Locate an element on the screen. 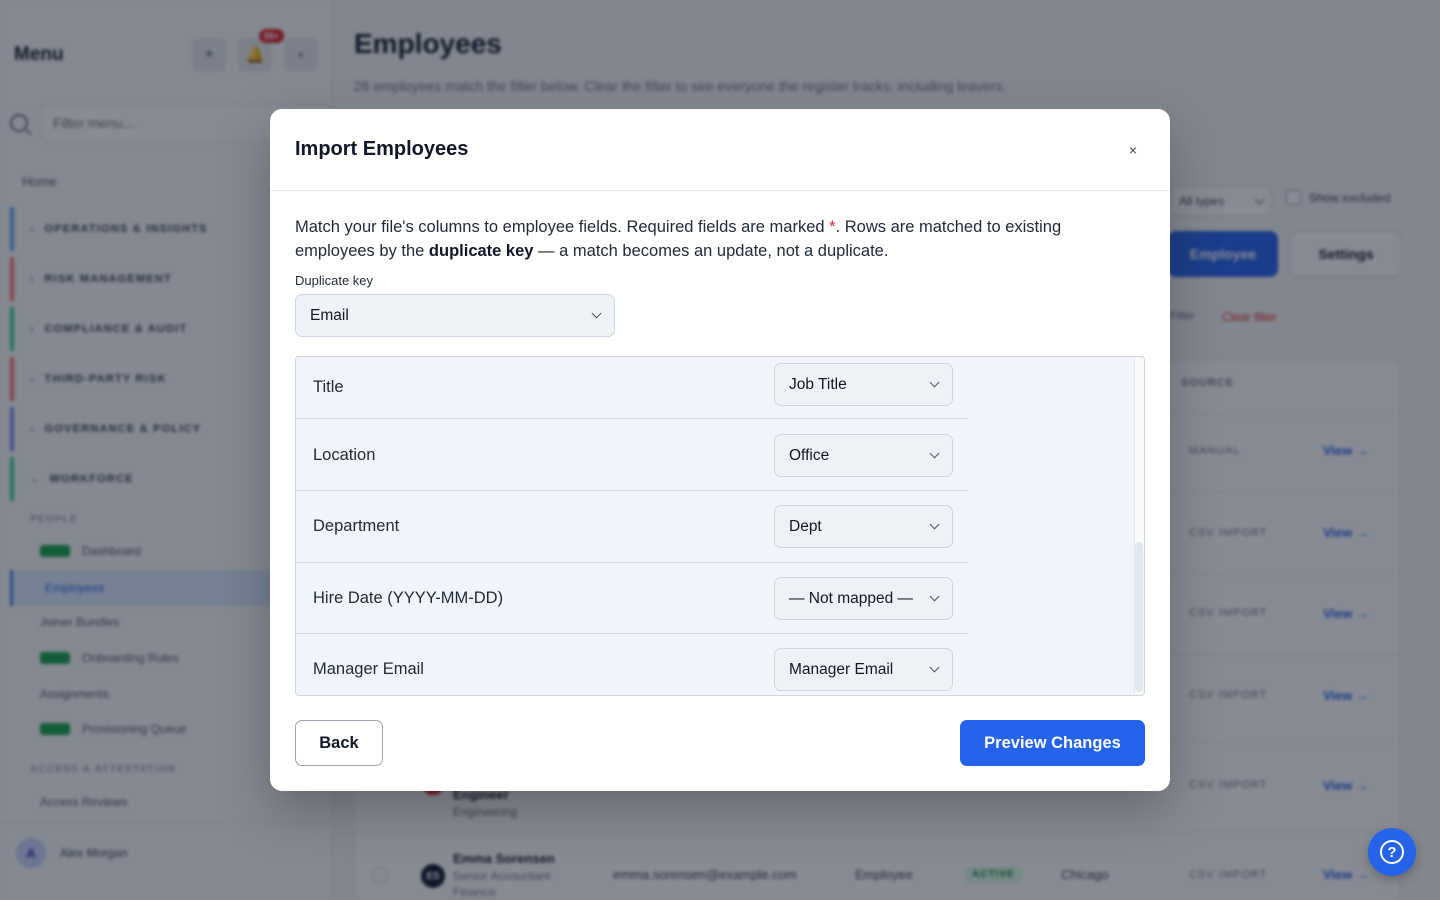 The width and height of the screenshot is (1440, 900). scrollbar is located at coordinates (1139, 526).